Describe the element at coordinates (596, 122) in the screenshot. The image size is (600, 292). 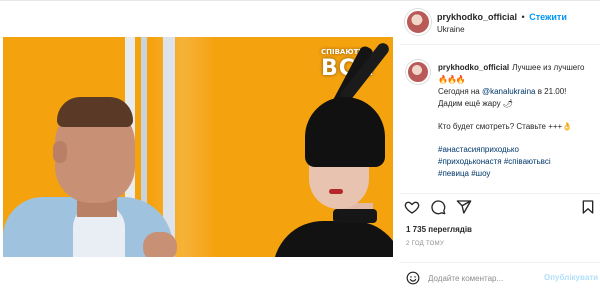
I see `caption-scrollbar` at that location.